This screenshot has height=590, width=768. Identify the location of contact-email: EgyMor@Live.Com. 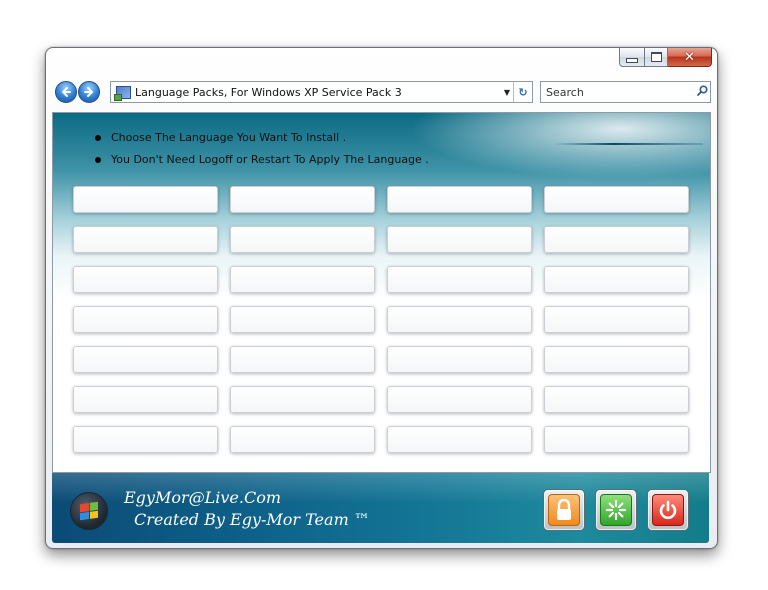
(203, 497).